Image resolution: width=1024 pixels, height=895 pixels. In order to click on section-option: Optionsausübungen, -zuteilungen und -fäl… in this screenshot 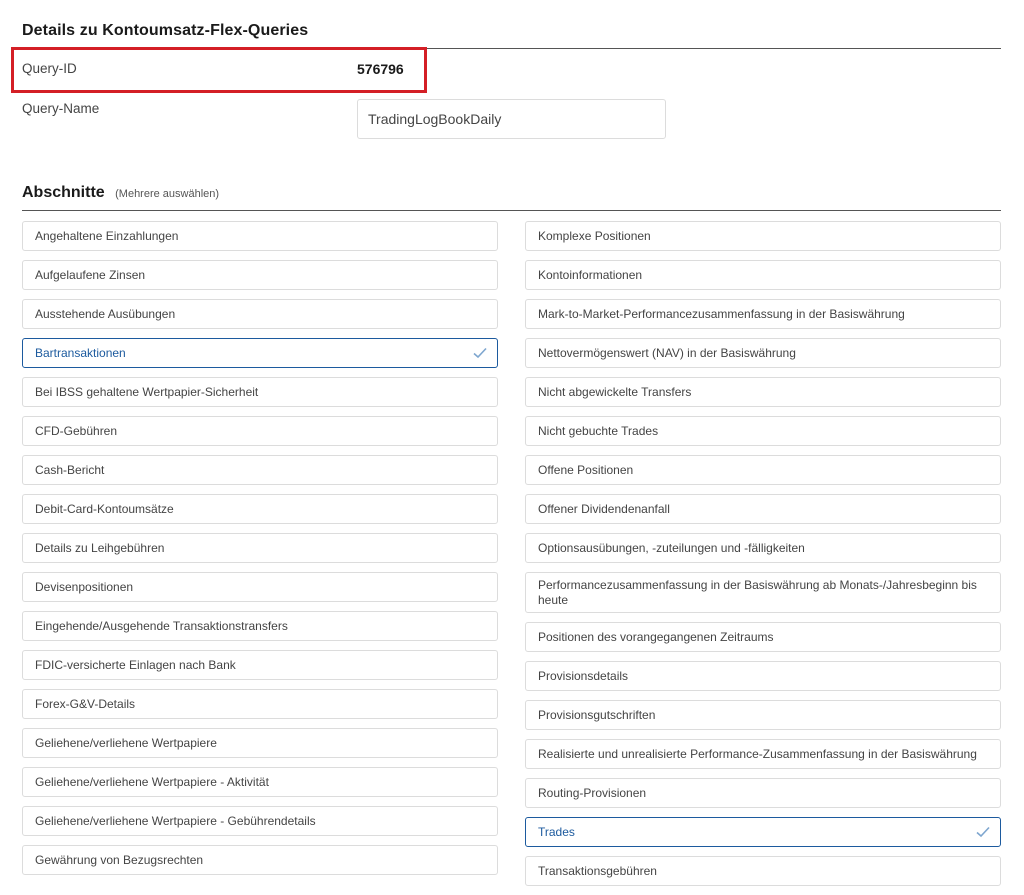, I will do `click(763, 548)`.